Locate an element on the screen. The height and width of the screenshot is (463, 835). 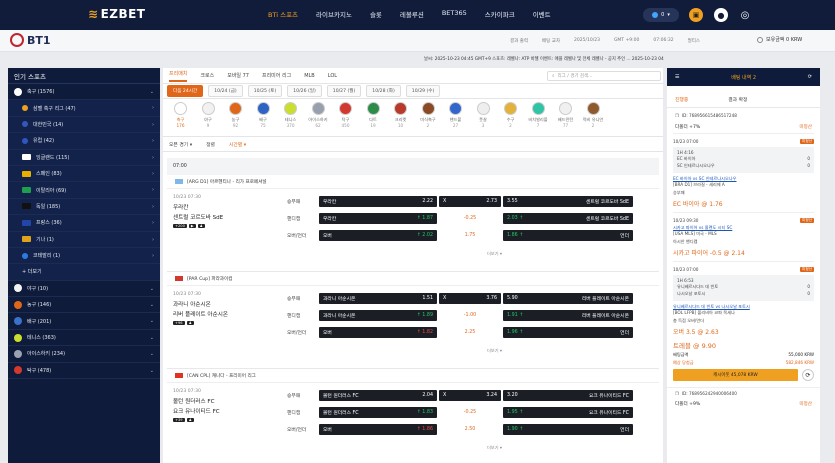
odds-home-button: 과라니 아순시온 1.51 is located at coordinates (378, 298).